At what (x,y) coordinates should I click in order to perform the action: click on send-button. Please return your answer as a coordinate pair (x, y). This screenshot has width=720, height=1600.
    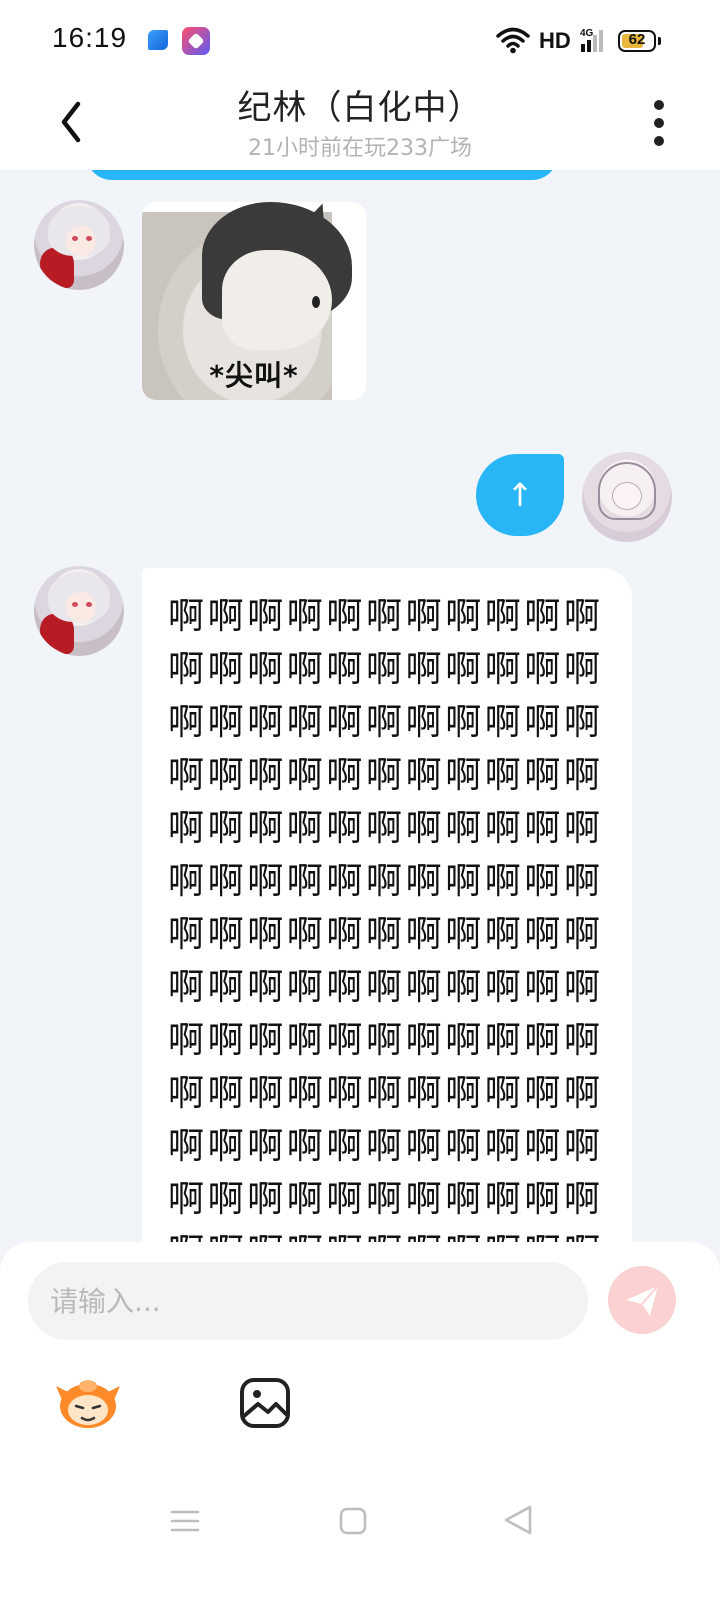
    Looking at the image, I should click on (642, 1300).